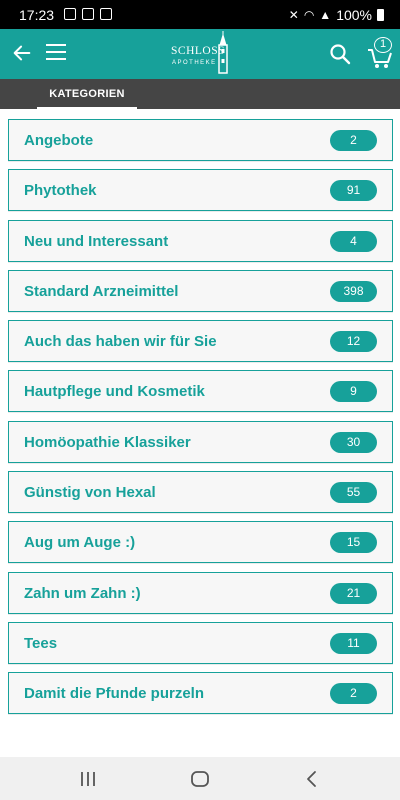 The width and height of the screenshot is (400, 800). What do you see at coordinates (200, 642) in the screenshot?
I see `category-row: Tees 11` at bounding box center [200, 642].